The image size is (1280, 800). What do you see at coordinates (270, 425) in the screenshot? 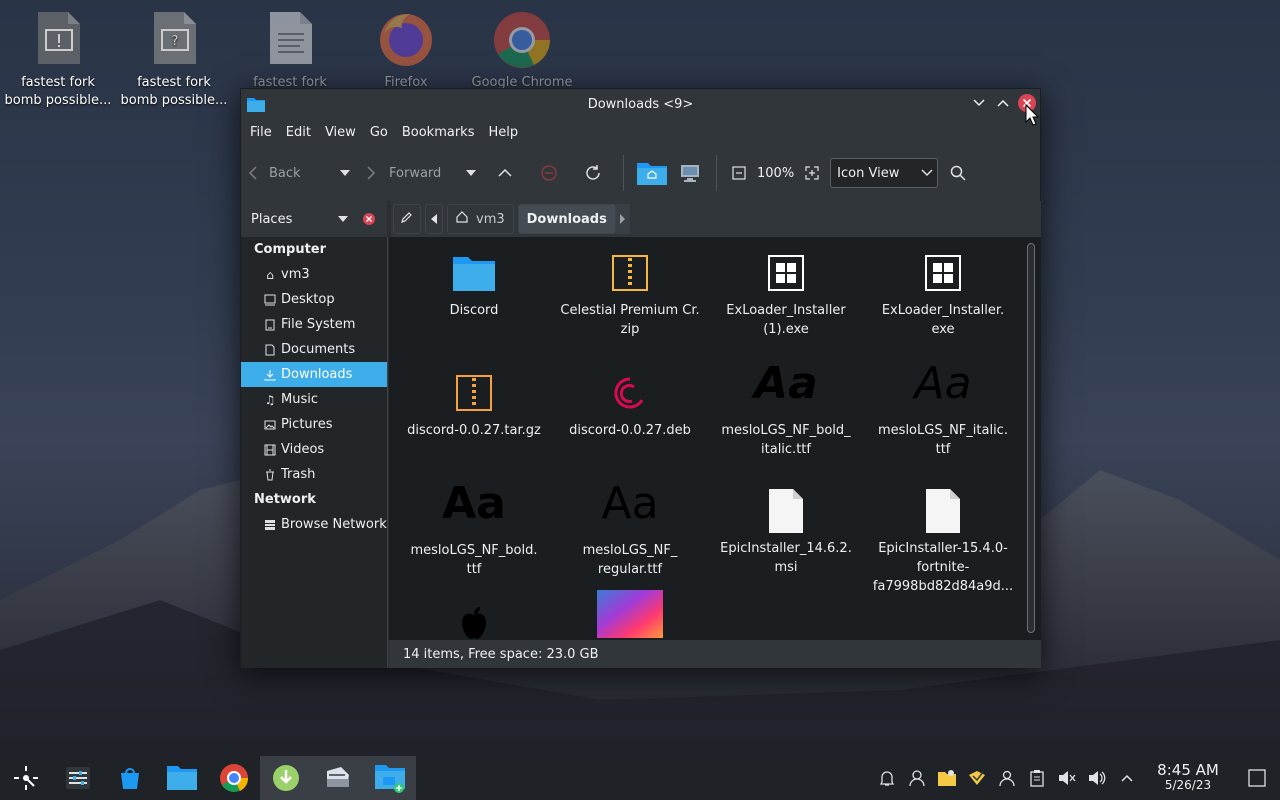
I see `pictures-icon` at bounding box center [270, 425].